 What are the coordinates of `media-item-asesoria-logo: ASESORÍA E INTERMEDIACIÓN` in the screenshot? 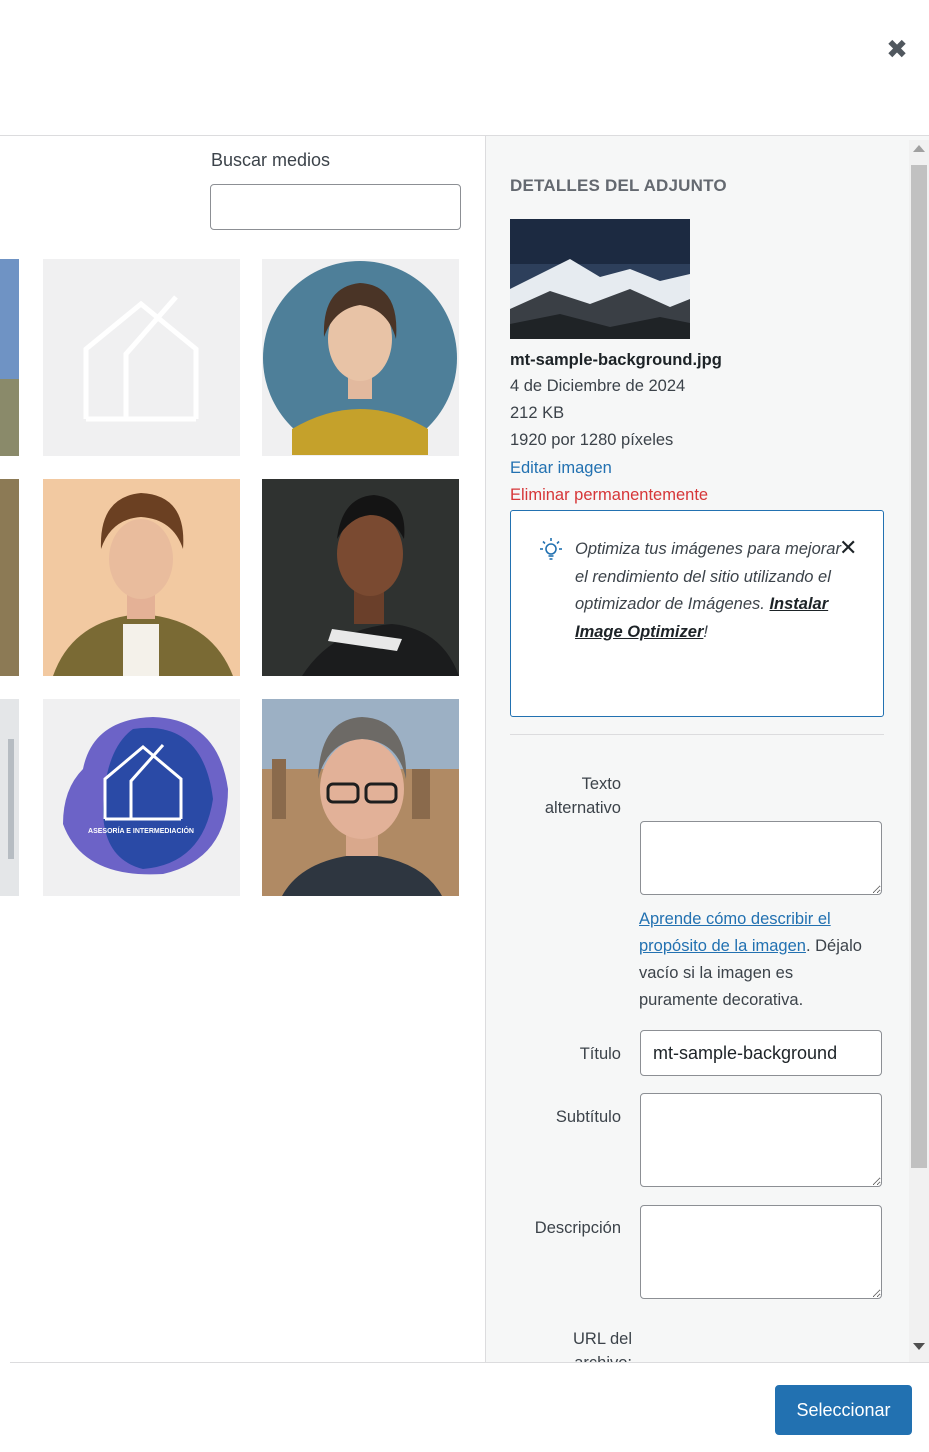 It's located at (141, 797).